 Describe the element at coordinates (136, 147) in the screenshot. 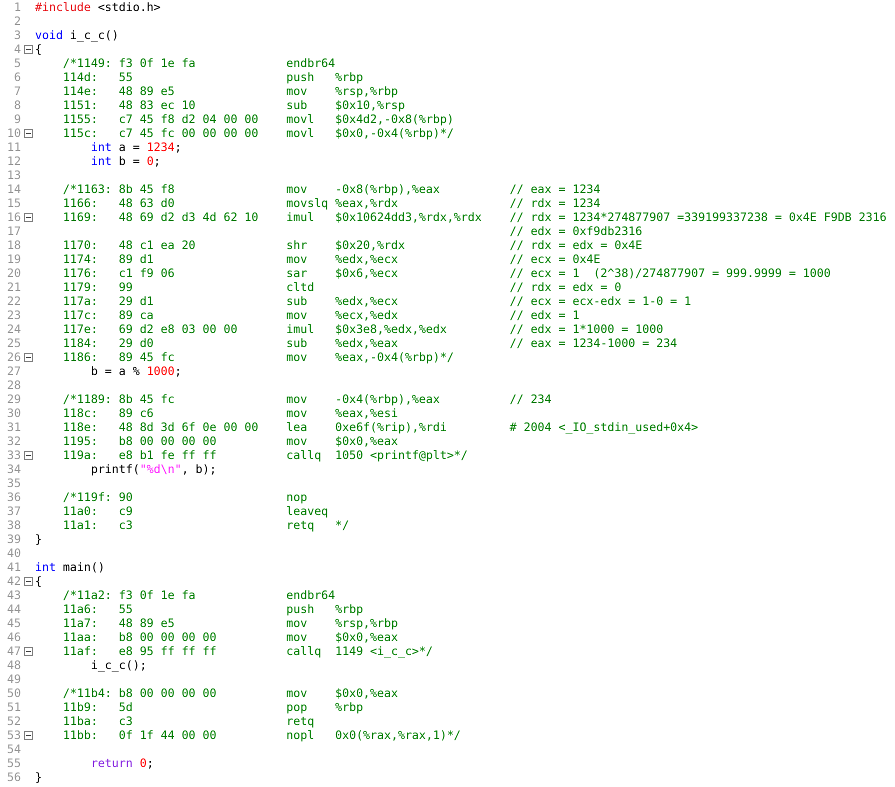

I see `code-line: int a = 1234;` at that location.